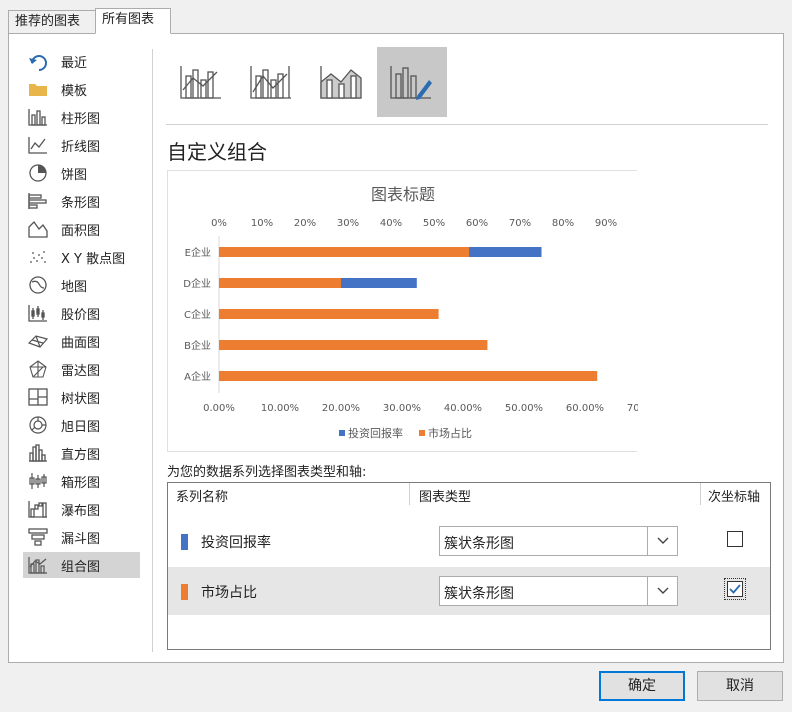  I want to click on nav-item-stock-chart: 股价图, so click(81, 313).